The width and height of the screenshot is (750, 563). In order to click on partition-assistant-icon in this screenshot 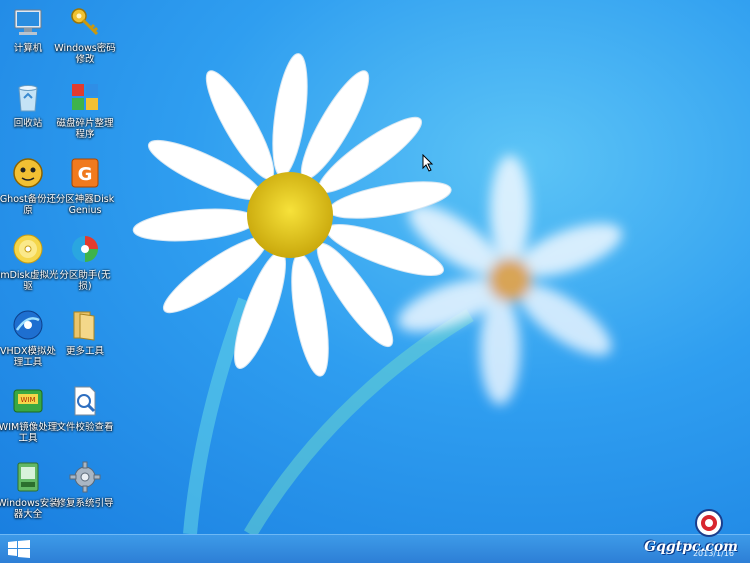, I will do `click(85, 249)`.